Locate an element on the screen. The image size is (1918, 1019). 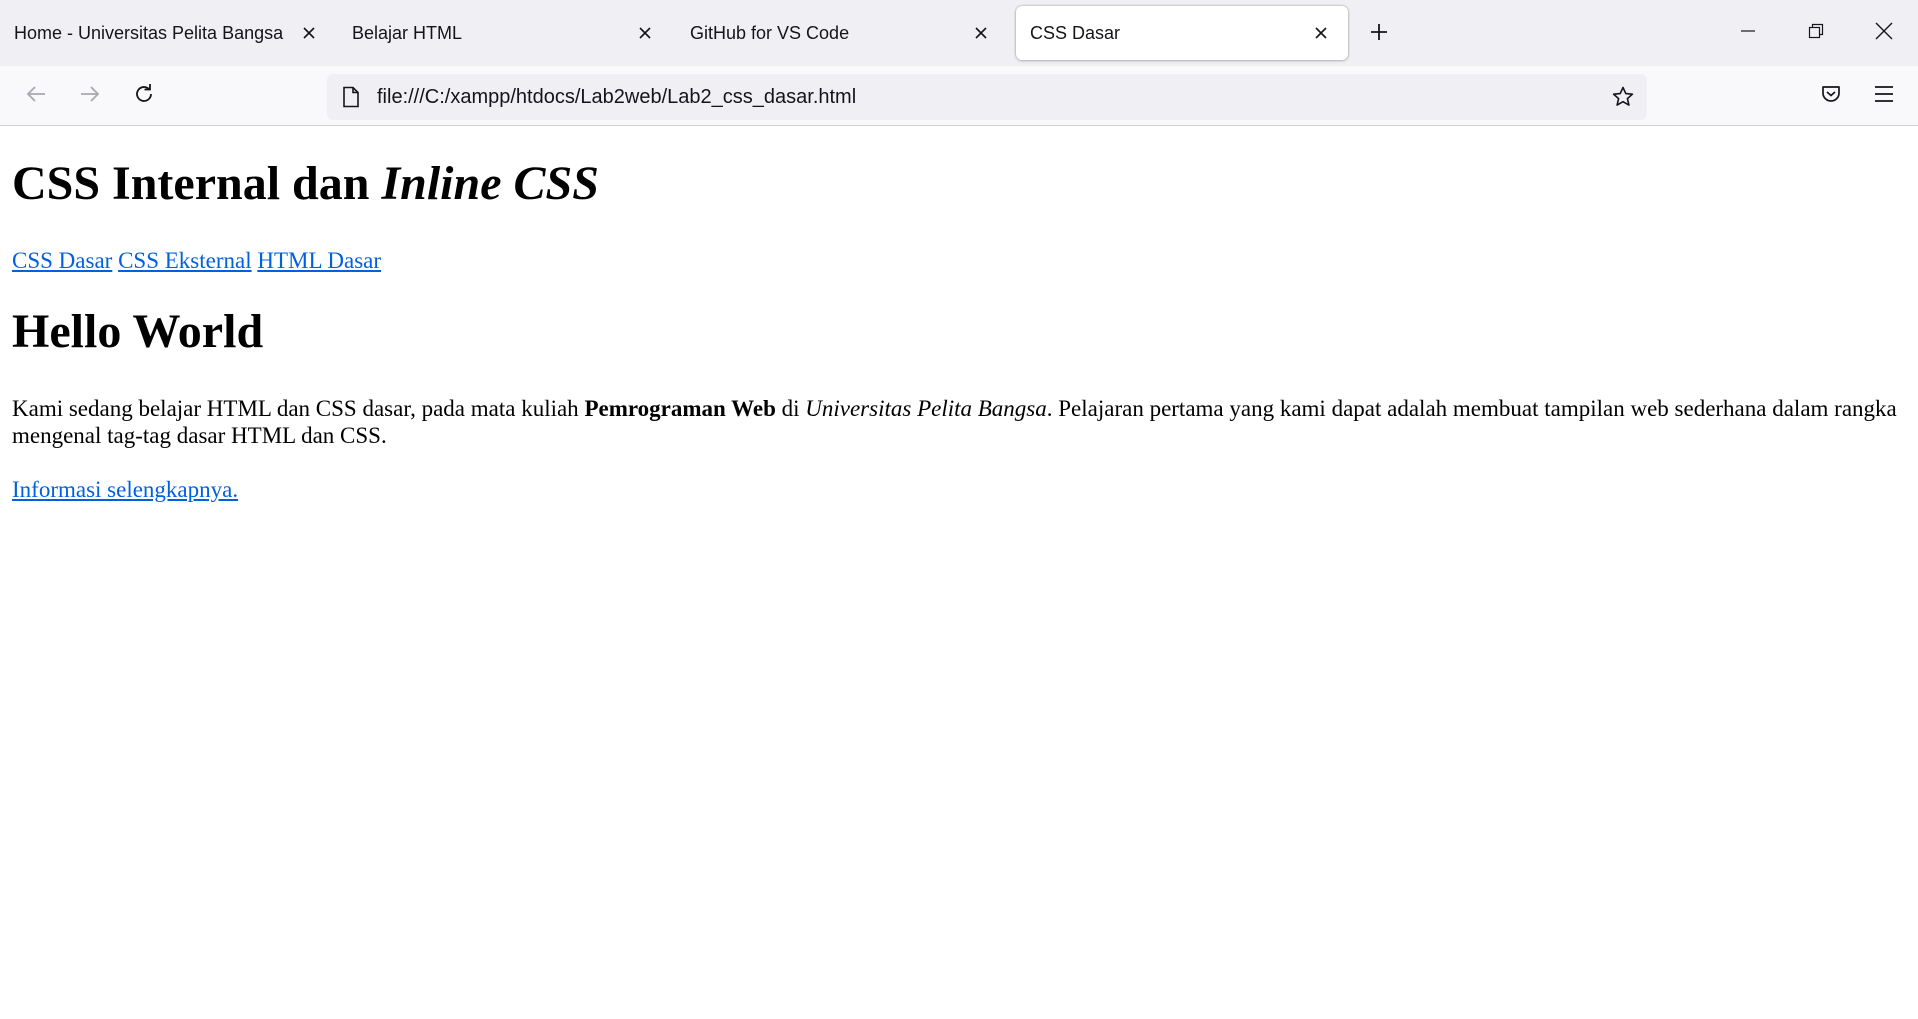
more-info-link: Informasi selengkapnya. is located at coordinates (125, 489).